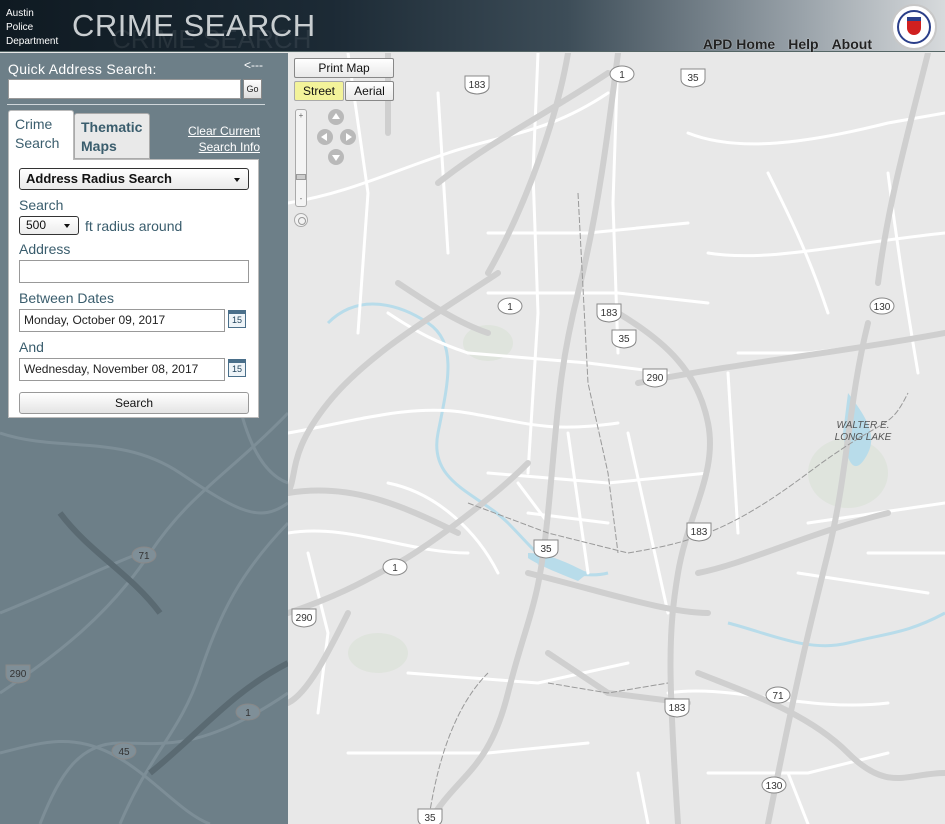 This screenshot has height=824, width=945. I want to click on tab-crime-search: Crime Search, so click(41, 135).